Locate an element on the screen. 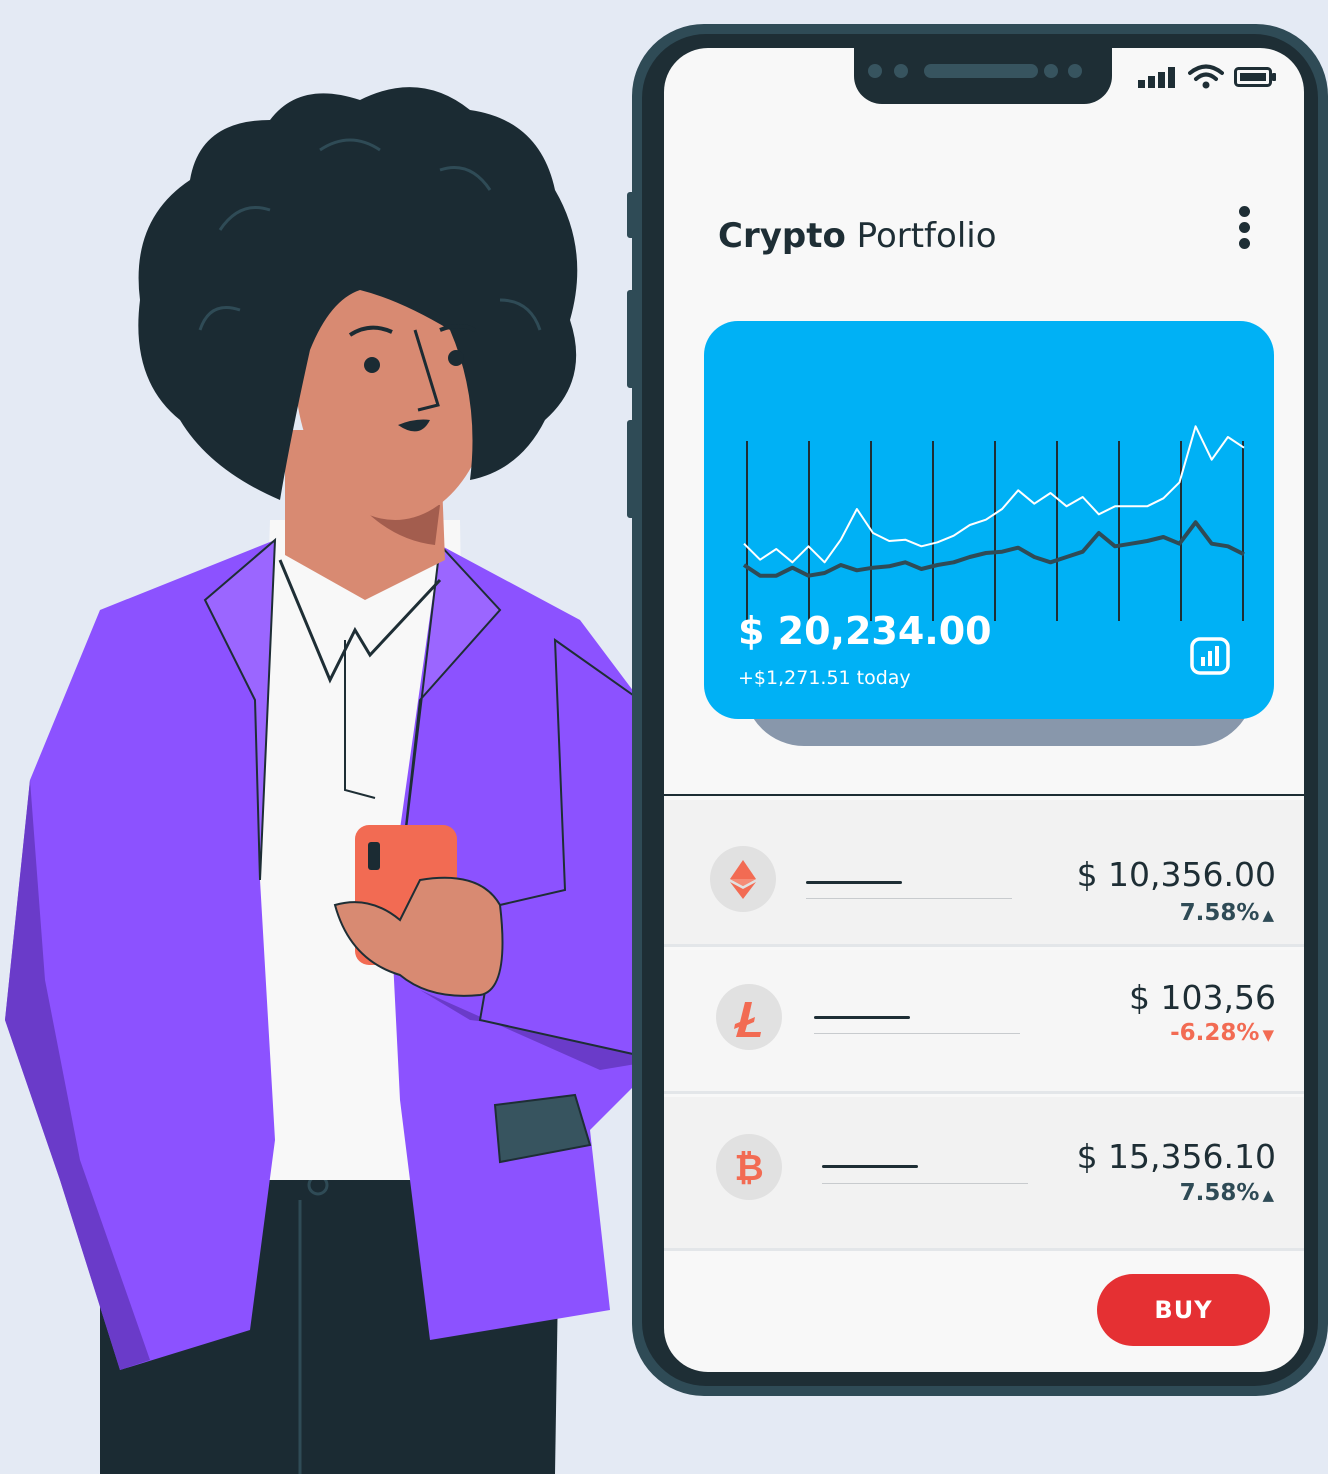 This screenshot has width=1328, height=1474. phone-notch is located at coordinates (983, 76).